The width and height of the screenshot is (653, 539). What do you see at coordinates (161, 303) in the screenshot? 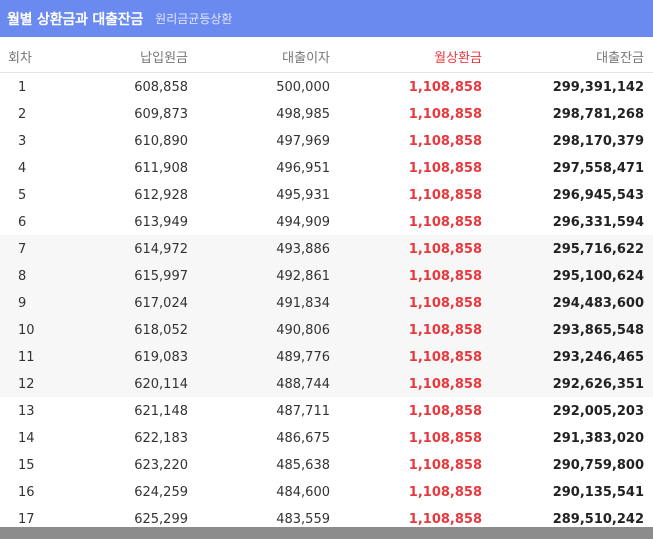
I see `cell-principal: 617,024` at bounding box center [161, 303].